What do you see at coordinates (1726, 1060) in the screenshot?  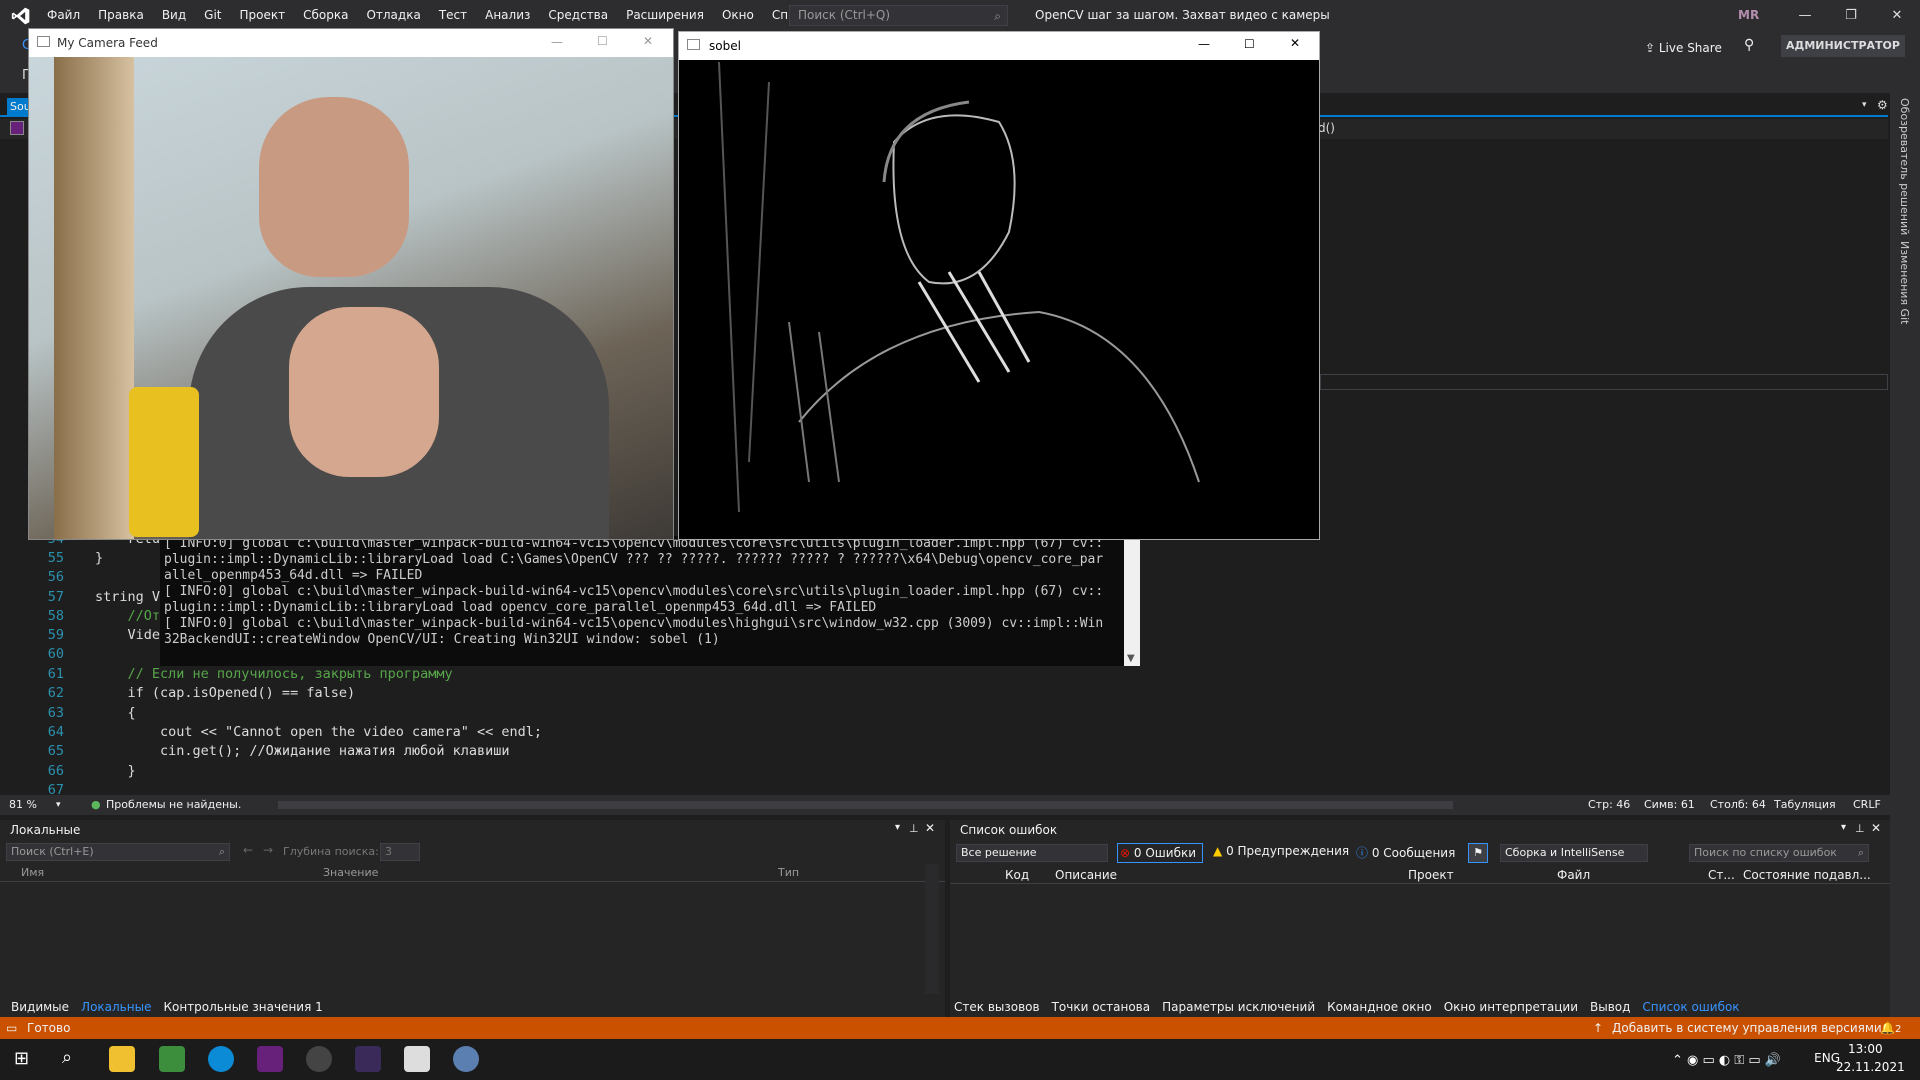 I see `tray-icons: ⌃ ◉ ▭ ◐ ⚿ ▭ 🔊` at bounding box center [1726, 1060].